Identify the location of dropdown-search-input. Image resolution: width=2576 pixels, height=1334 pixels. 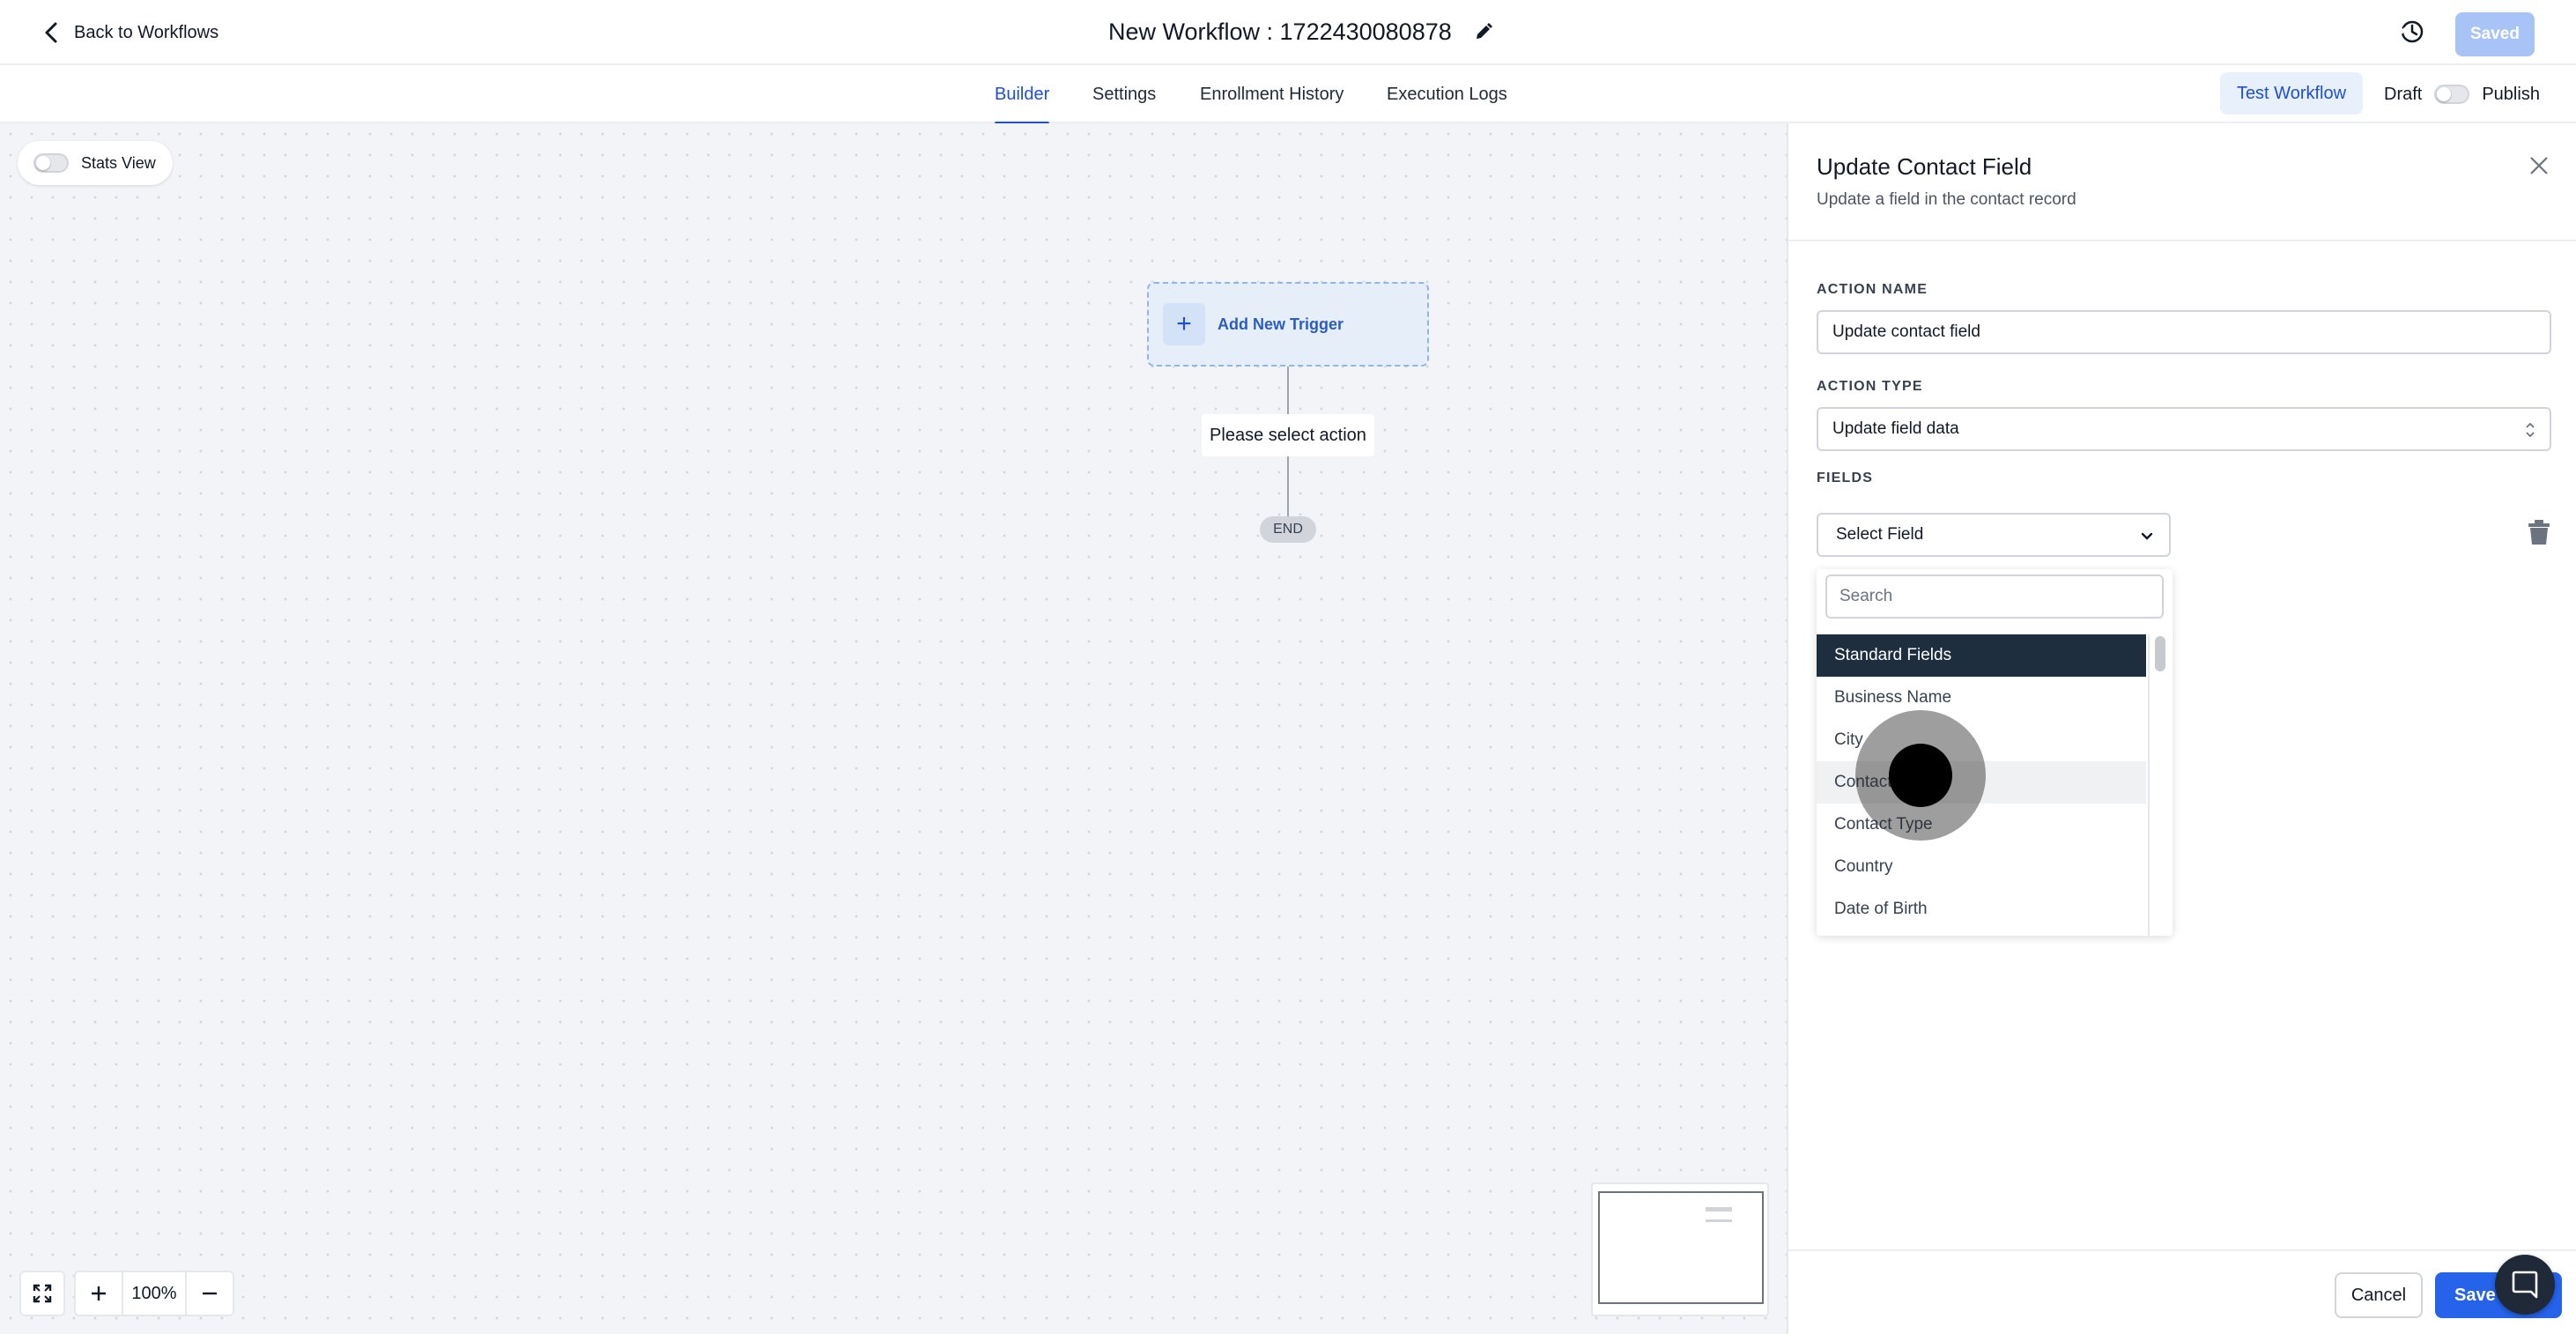
(1995, 596).